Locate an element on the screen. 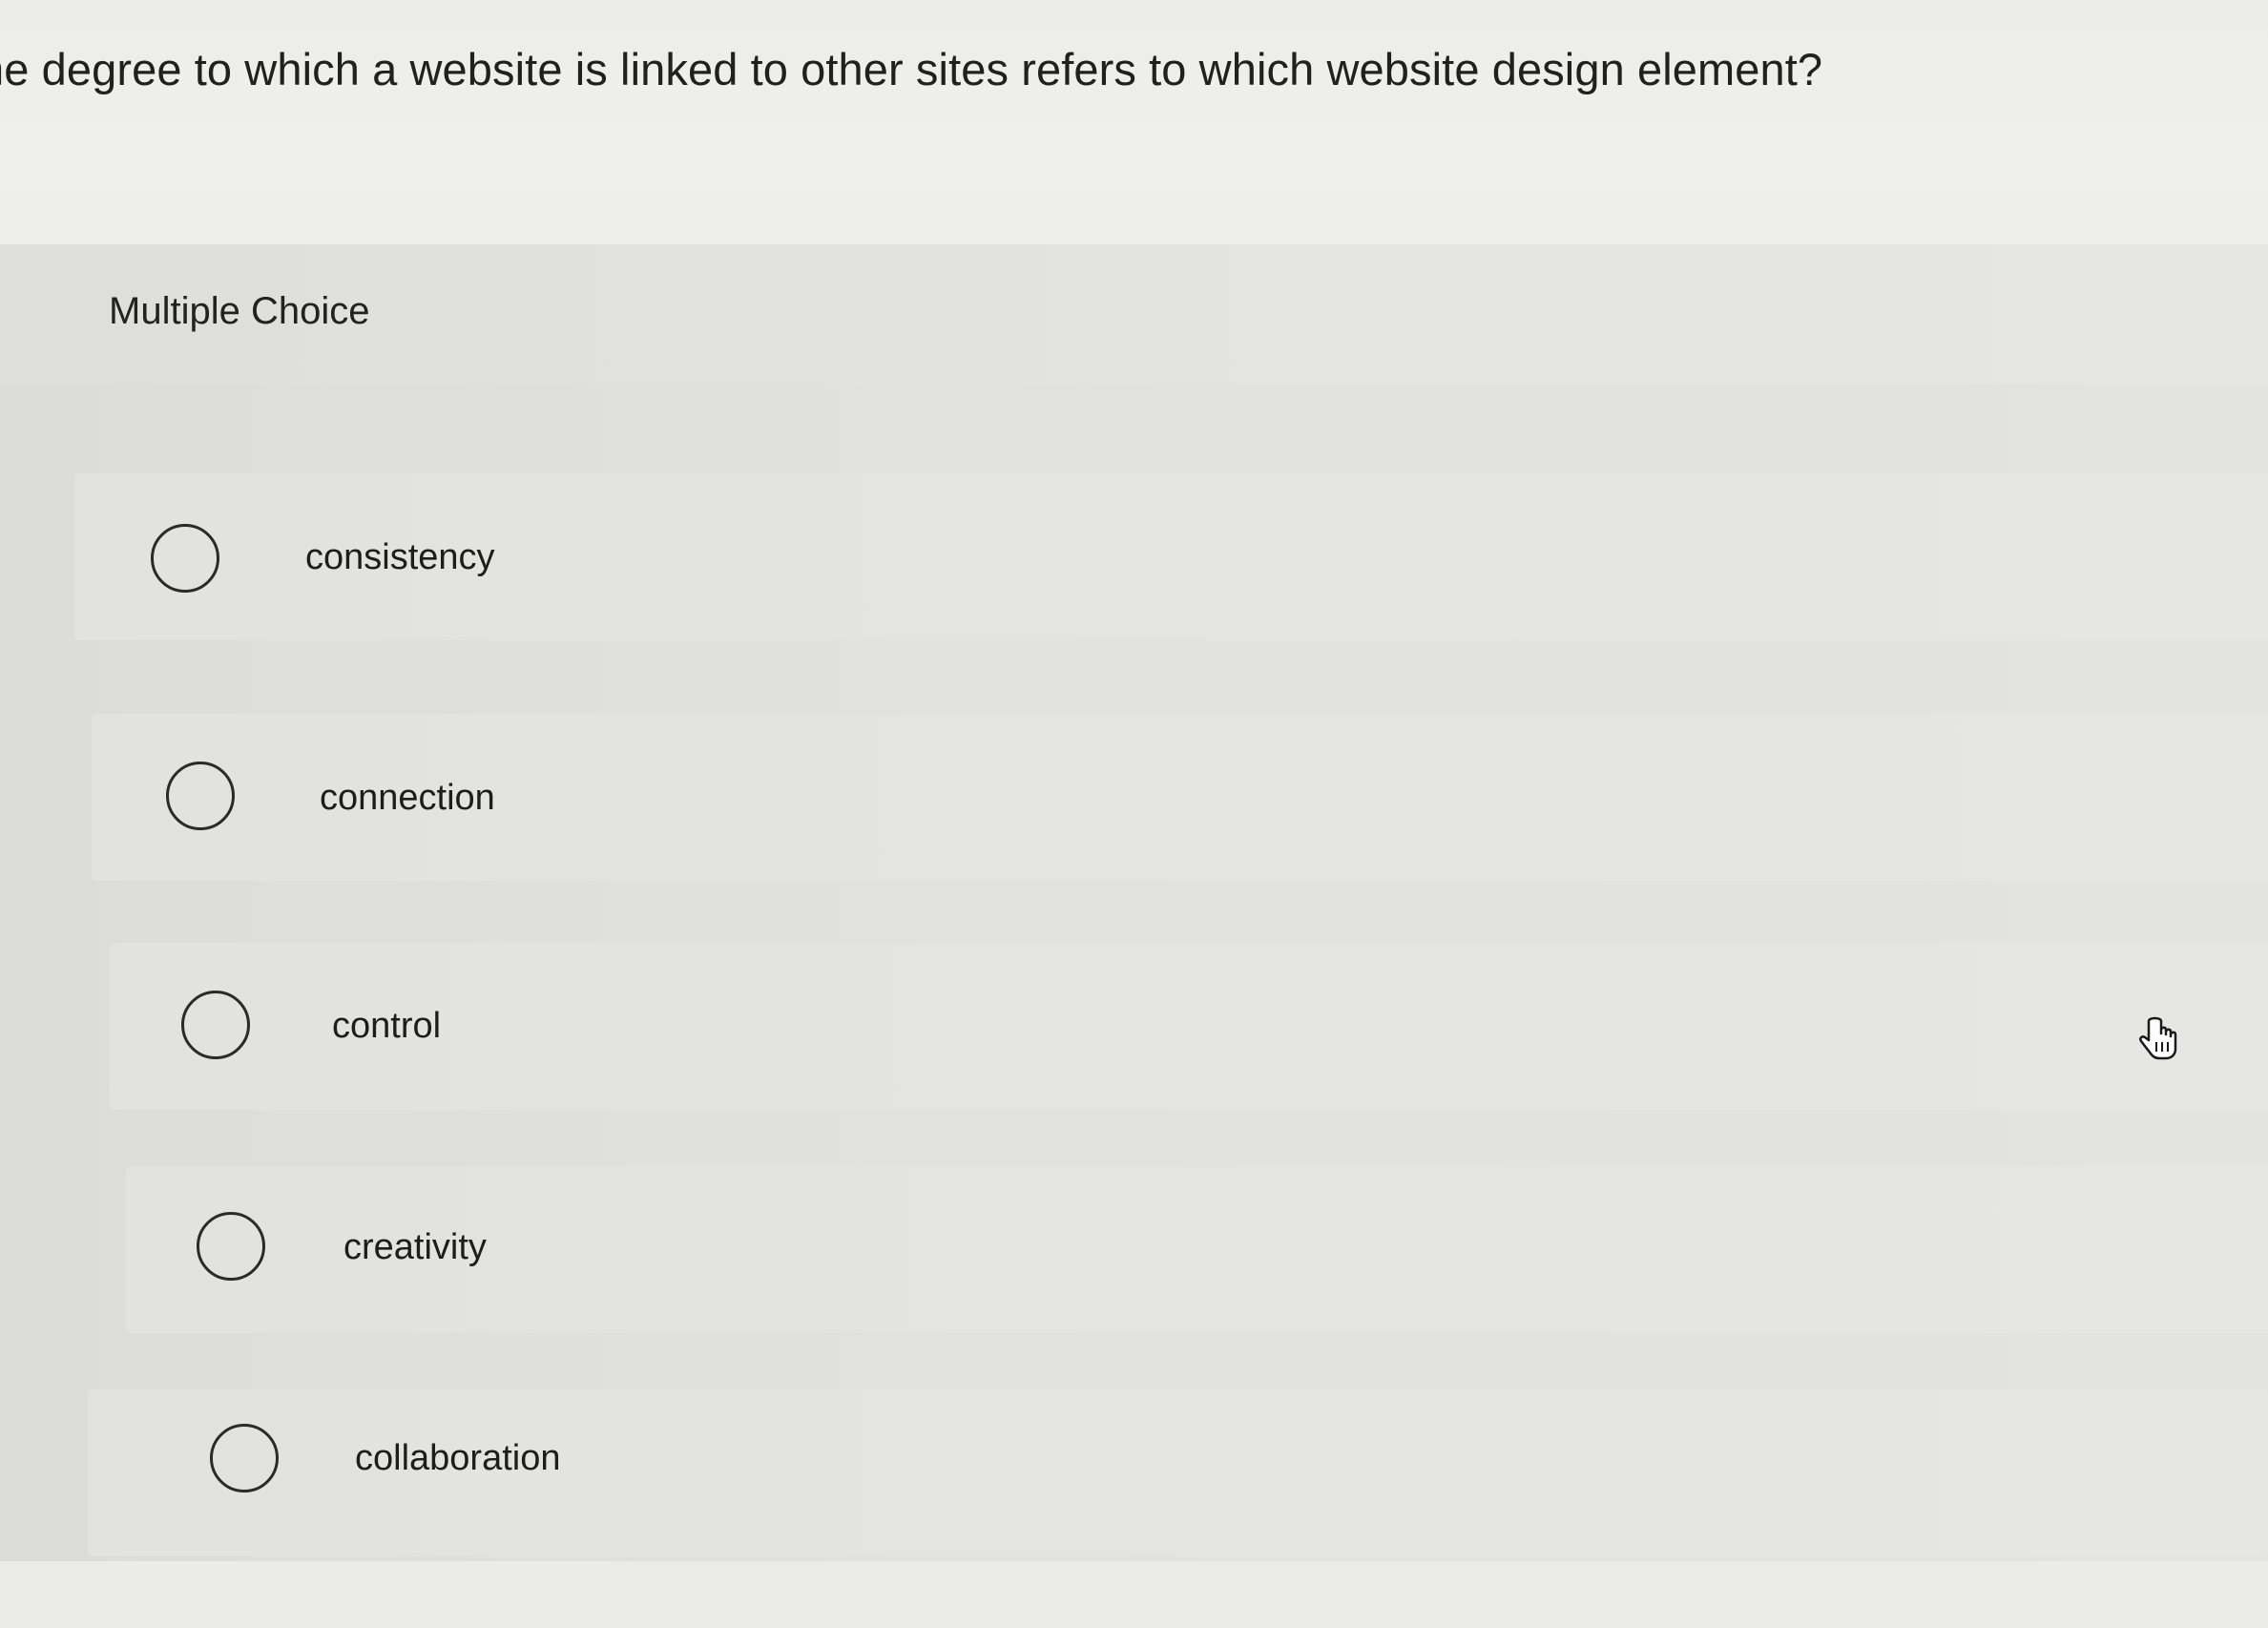  choice-label: connection is located at coordinates (407, 798).